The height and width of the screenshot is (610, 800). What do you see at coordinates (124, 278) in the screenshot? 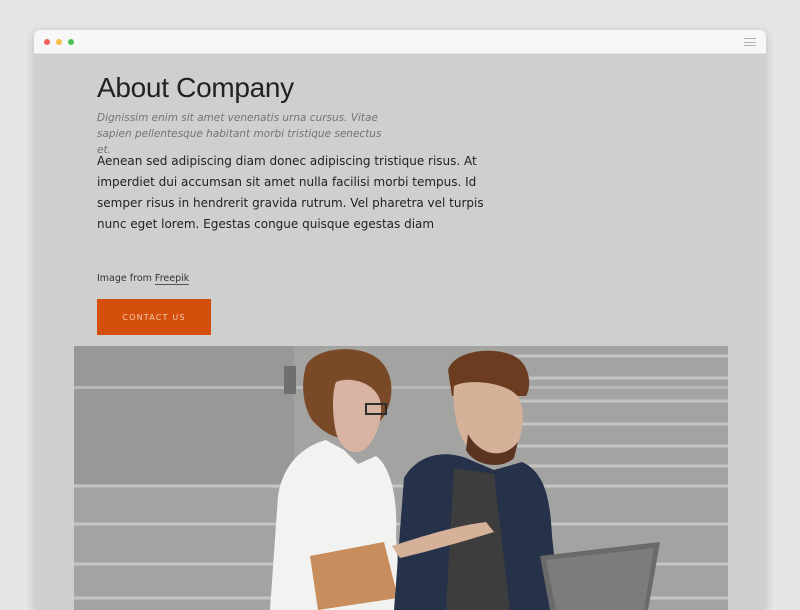
I see `credit-prefix: Image from` at bounding box center [124, 278].